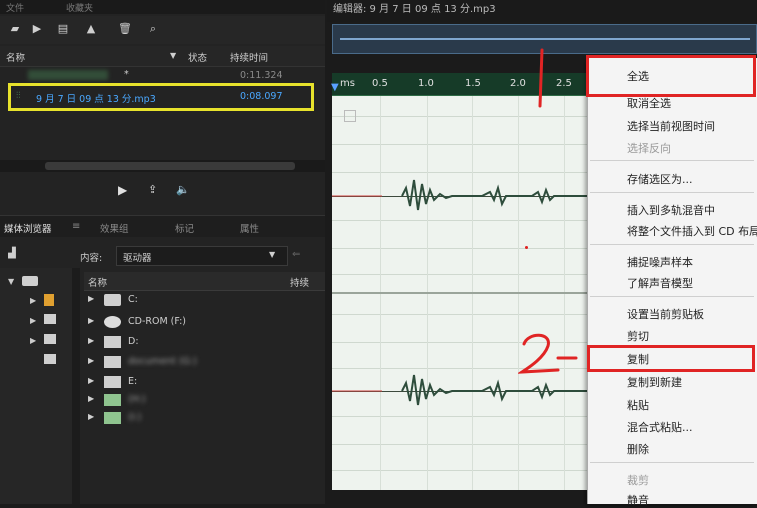  Describe the element at coordinates (152, 189) in the screenshot. I see `export-icon: ⇪` at that location.